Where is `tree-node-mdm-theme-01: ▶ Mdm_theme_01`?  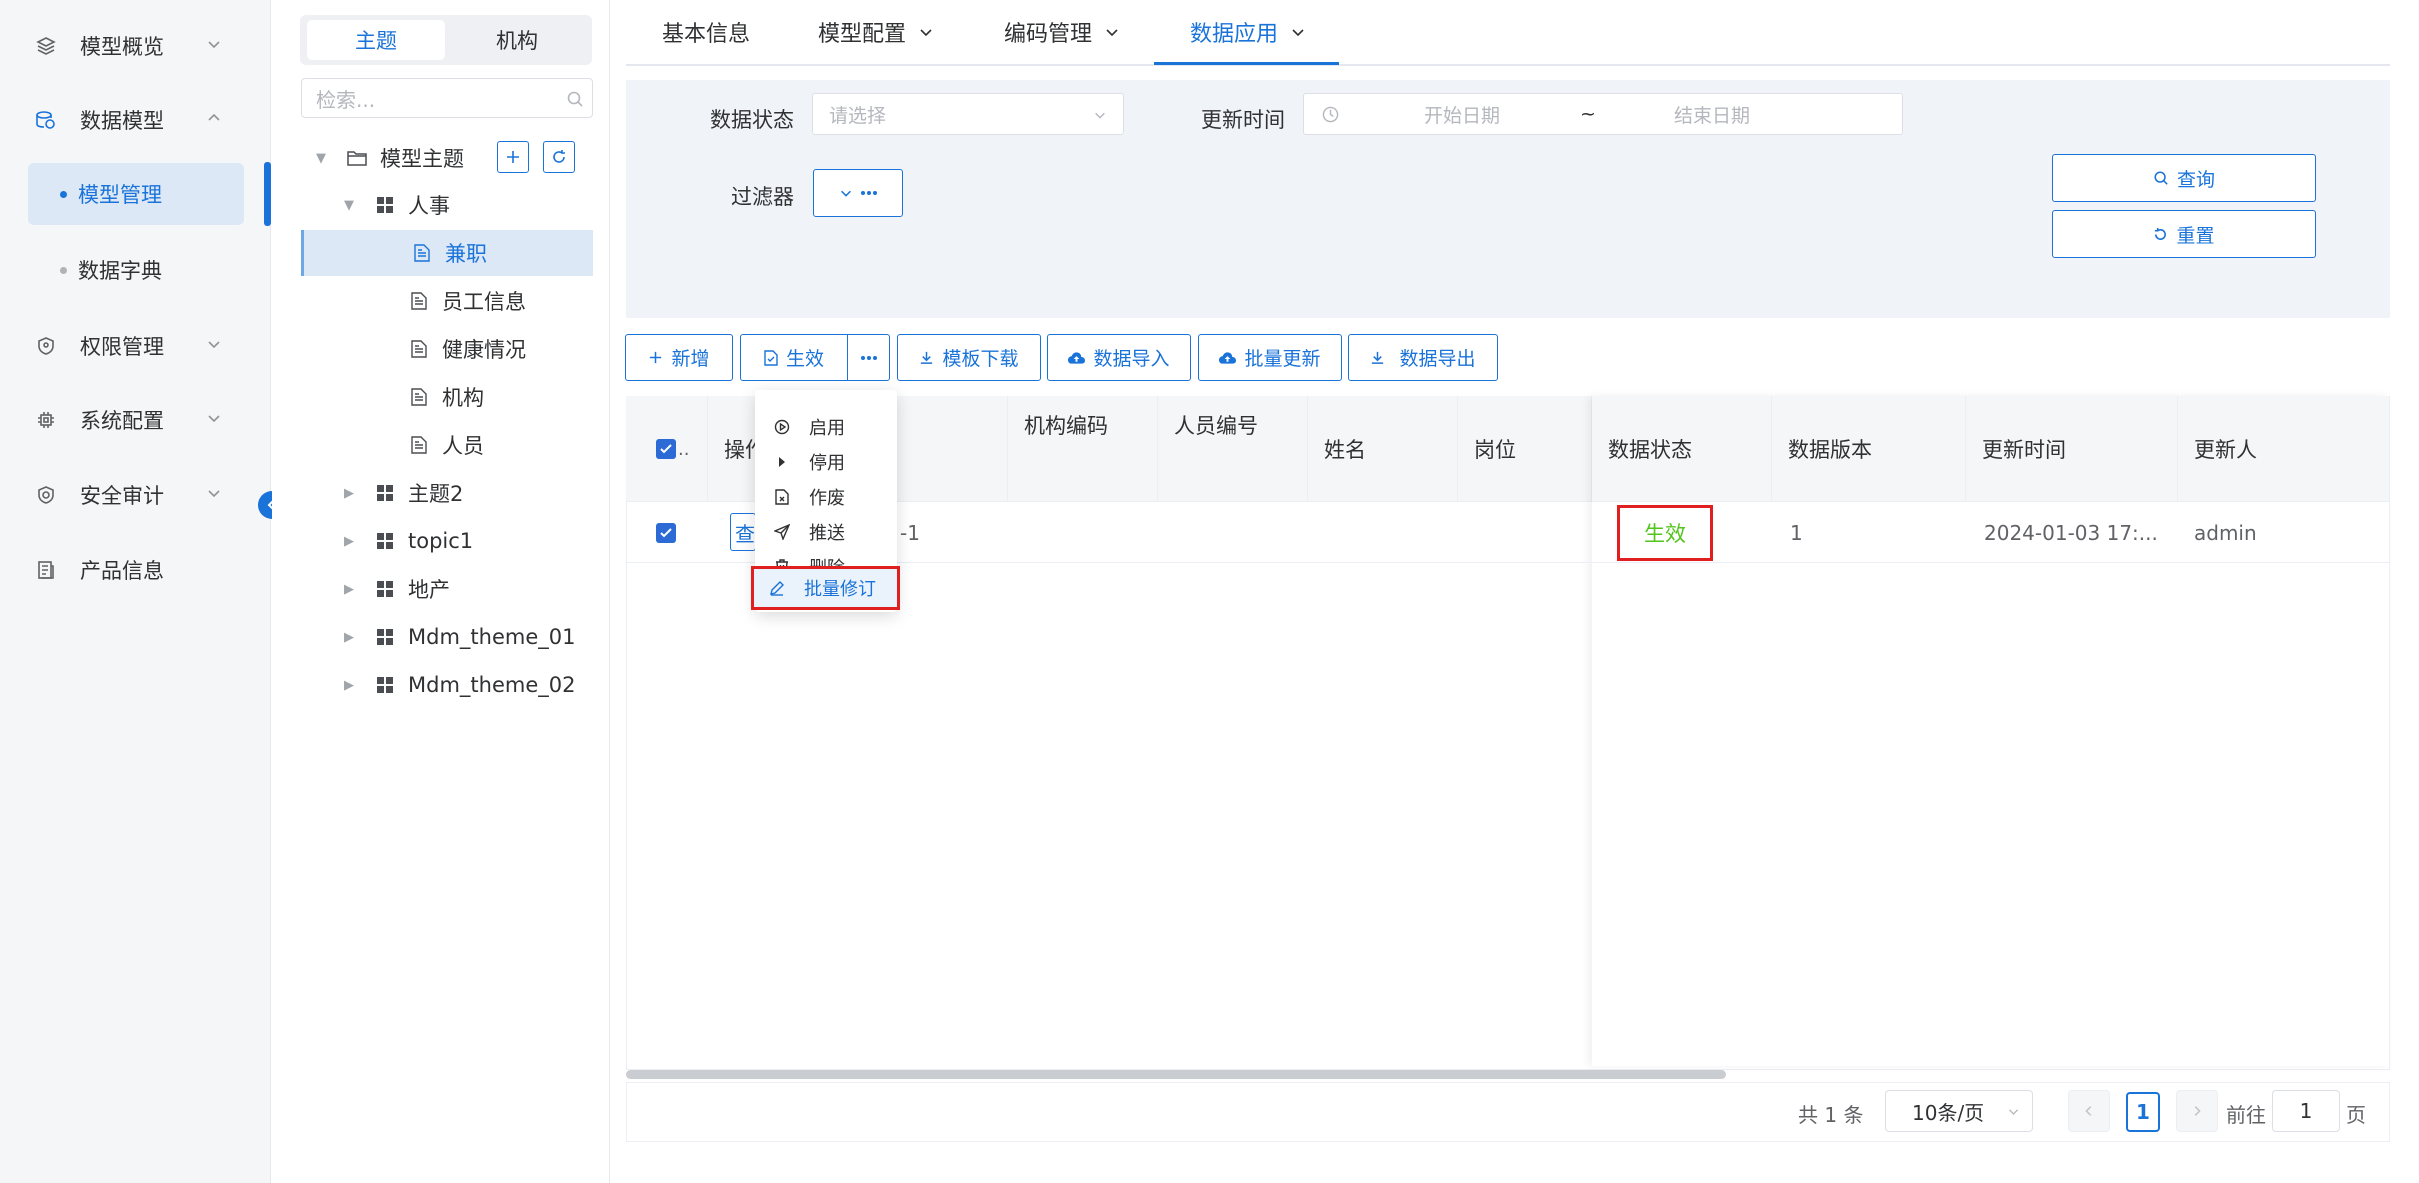
tree-node-mdm-theme-01: ▶ Mdm_theme_01 is located at coordinates (458, 637).